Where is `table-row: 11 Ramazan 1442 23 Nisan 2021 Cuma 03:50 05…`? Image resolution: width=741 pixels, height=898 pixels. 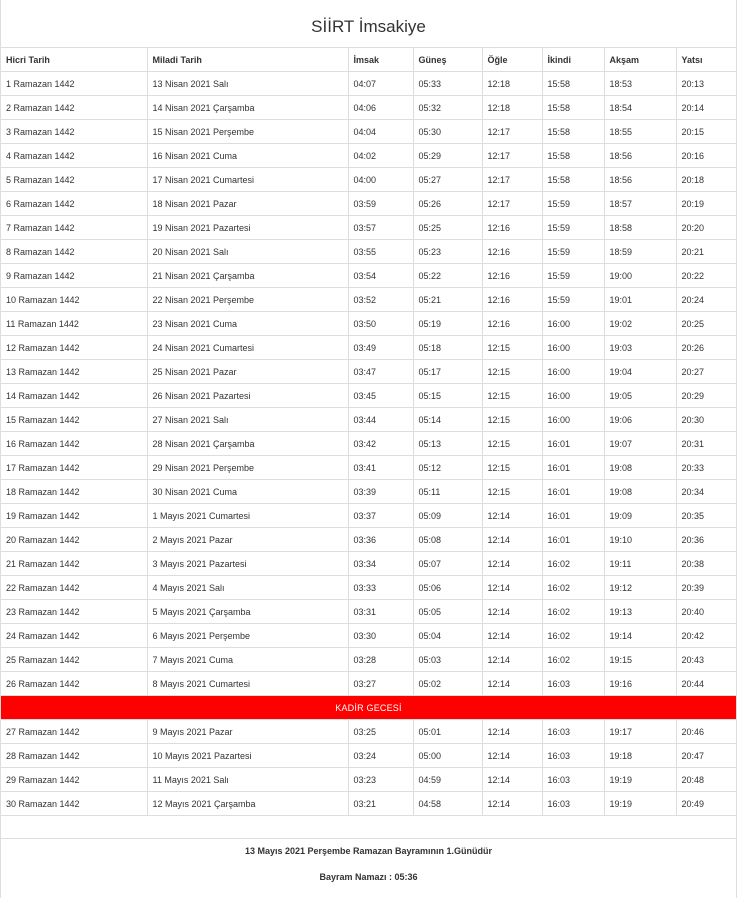 table-row: 11 Ramazan 1442 23 Nisan 2021 Cuma 03:50 05… is located at coordinates (368, 323).